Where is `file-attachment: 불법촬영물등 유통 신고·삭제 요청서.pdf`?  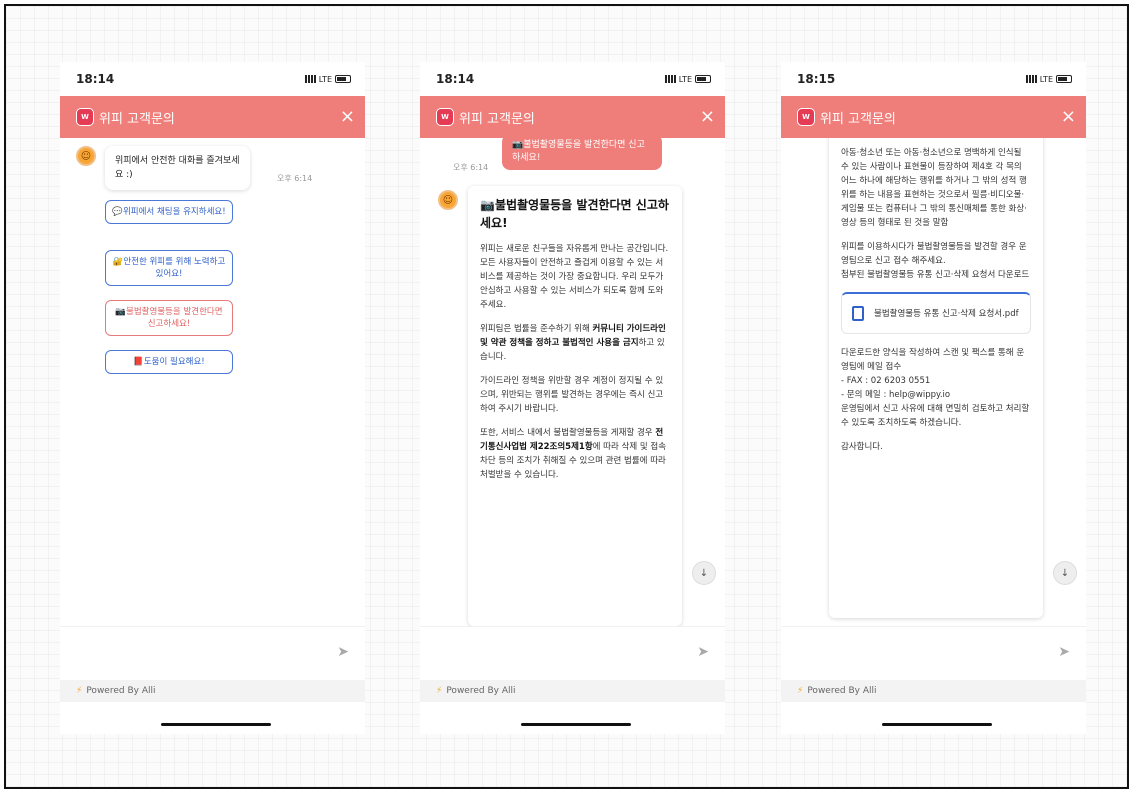
file-attachment: 불법촬영물등 유통 신고·삭제 요청서.pdf is located at coordinates (936, 313).